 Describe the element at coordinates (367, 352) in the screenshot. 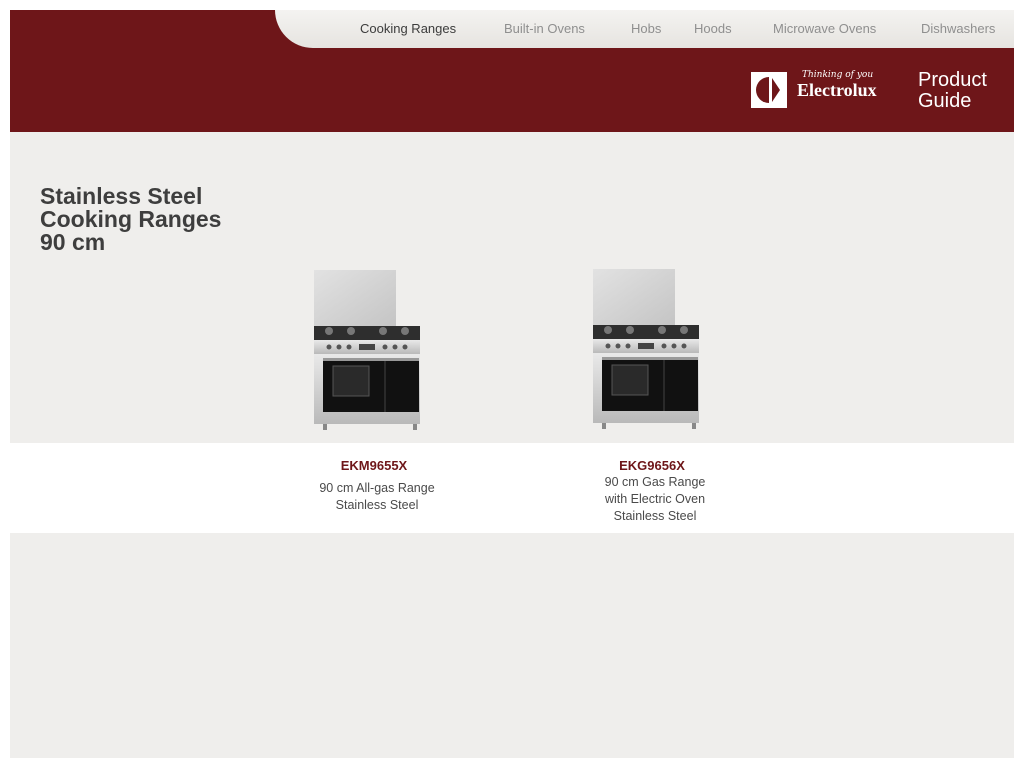

I see `product-image-ekm9655x` at that location.